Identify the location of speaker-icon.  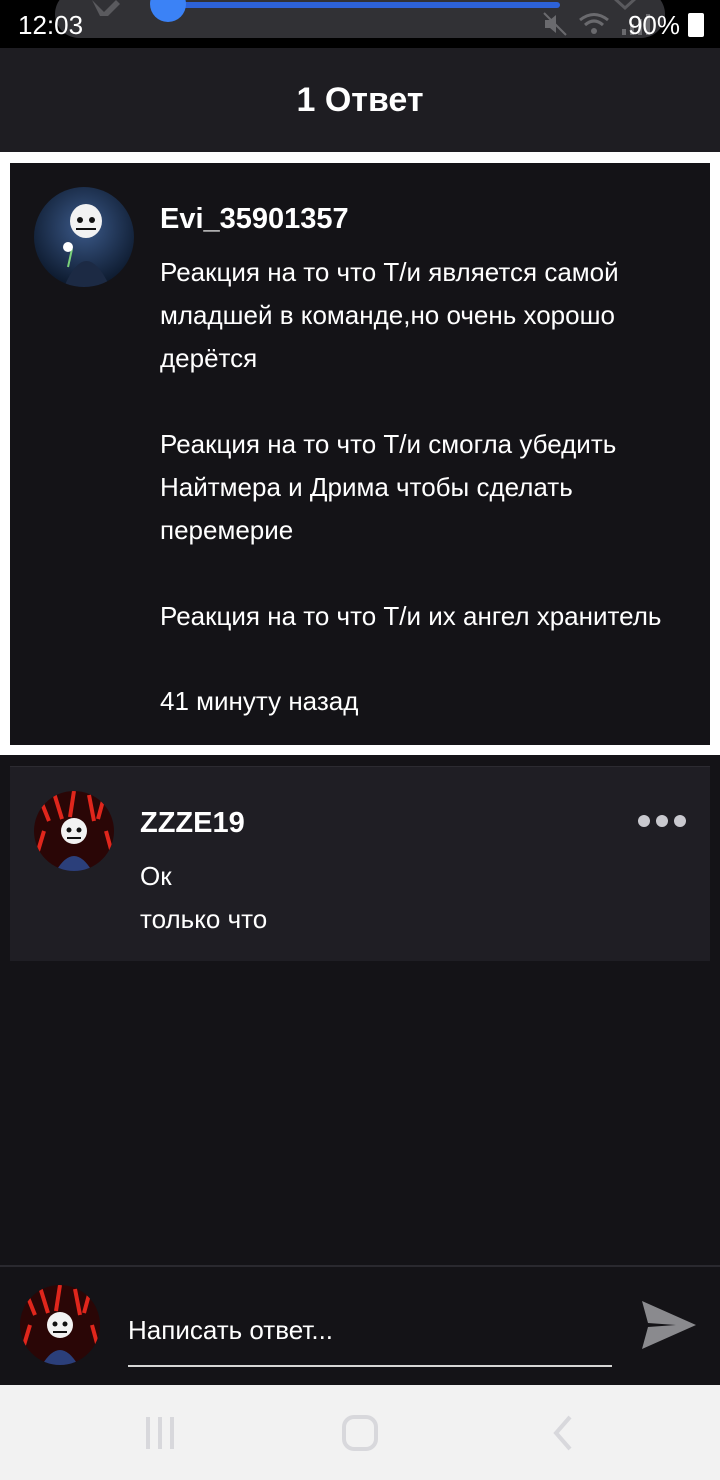
(106, 11).